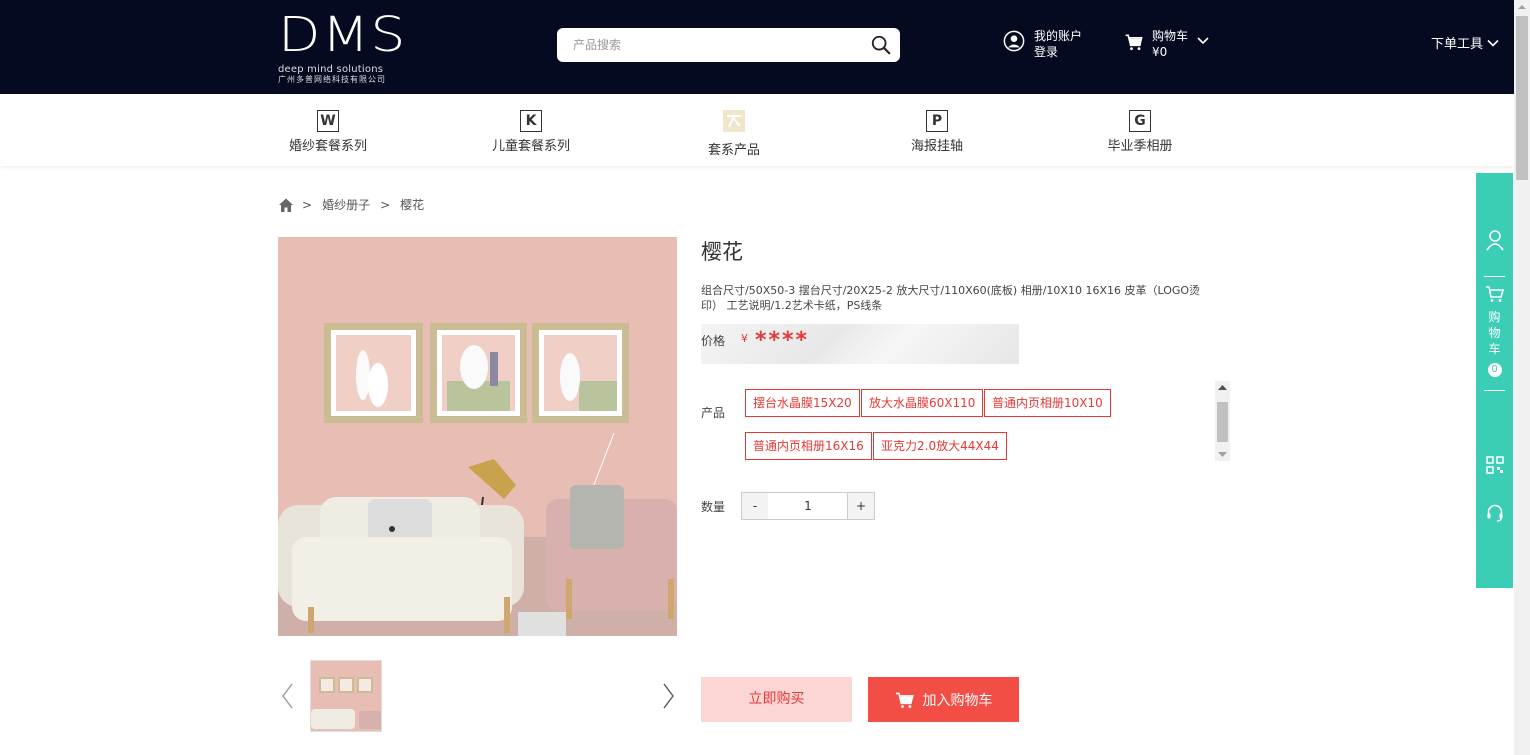 The image size is (1530, 755). I want to click on cart-total: ¥0, so click(1160, 52).